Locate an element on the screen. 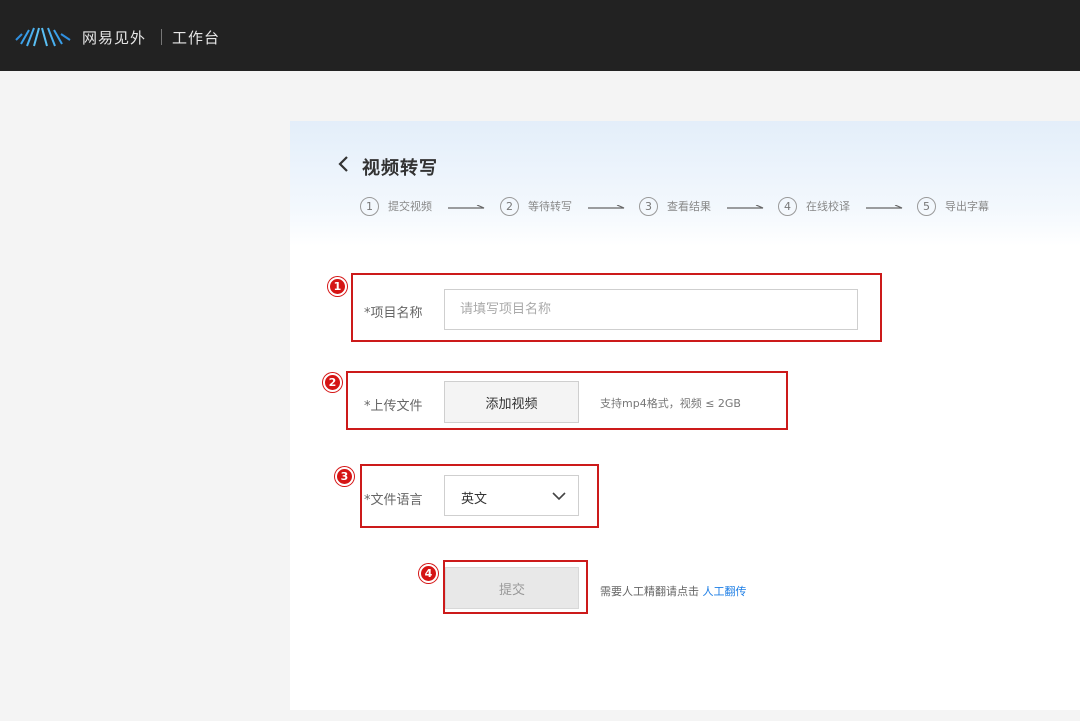 This screenshot has width=1080, height=721. workbench-label: 工作台 is located at coordinates (196, 37).